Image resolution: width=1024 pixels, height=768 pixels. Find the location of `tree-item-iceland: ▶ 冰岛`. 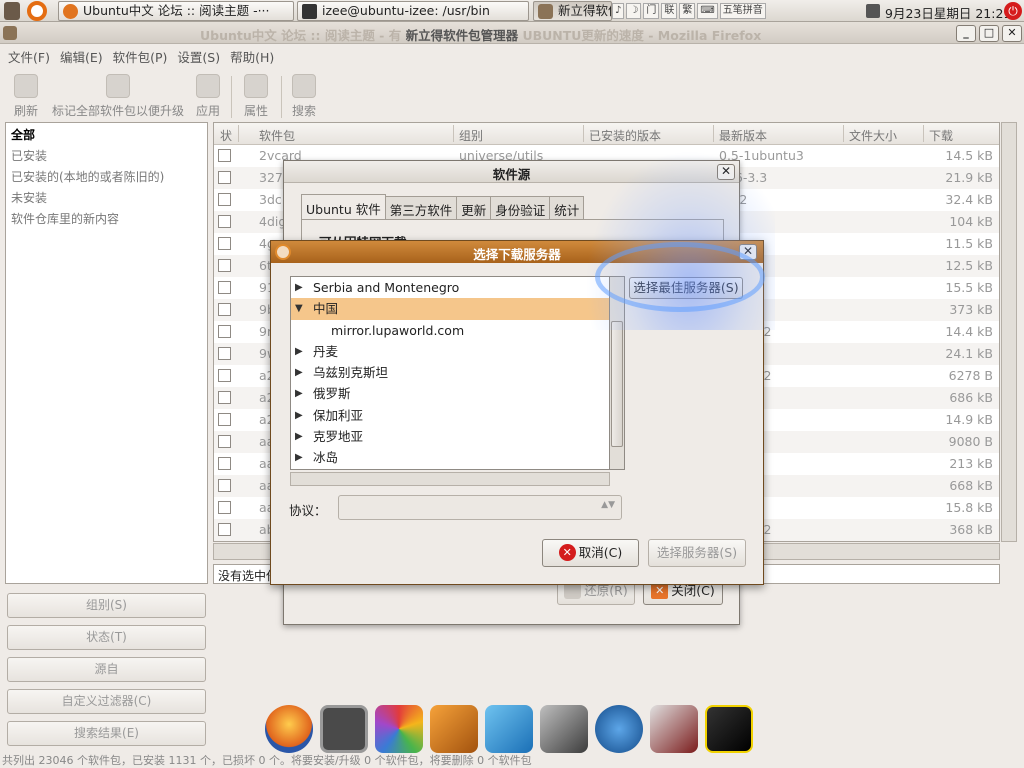

tree-item-iceland: ▶ 冰岛 is located at coordinates (457, 457).